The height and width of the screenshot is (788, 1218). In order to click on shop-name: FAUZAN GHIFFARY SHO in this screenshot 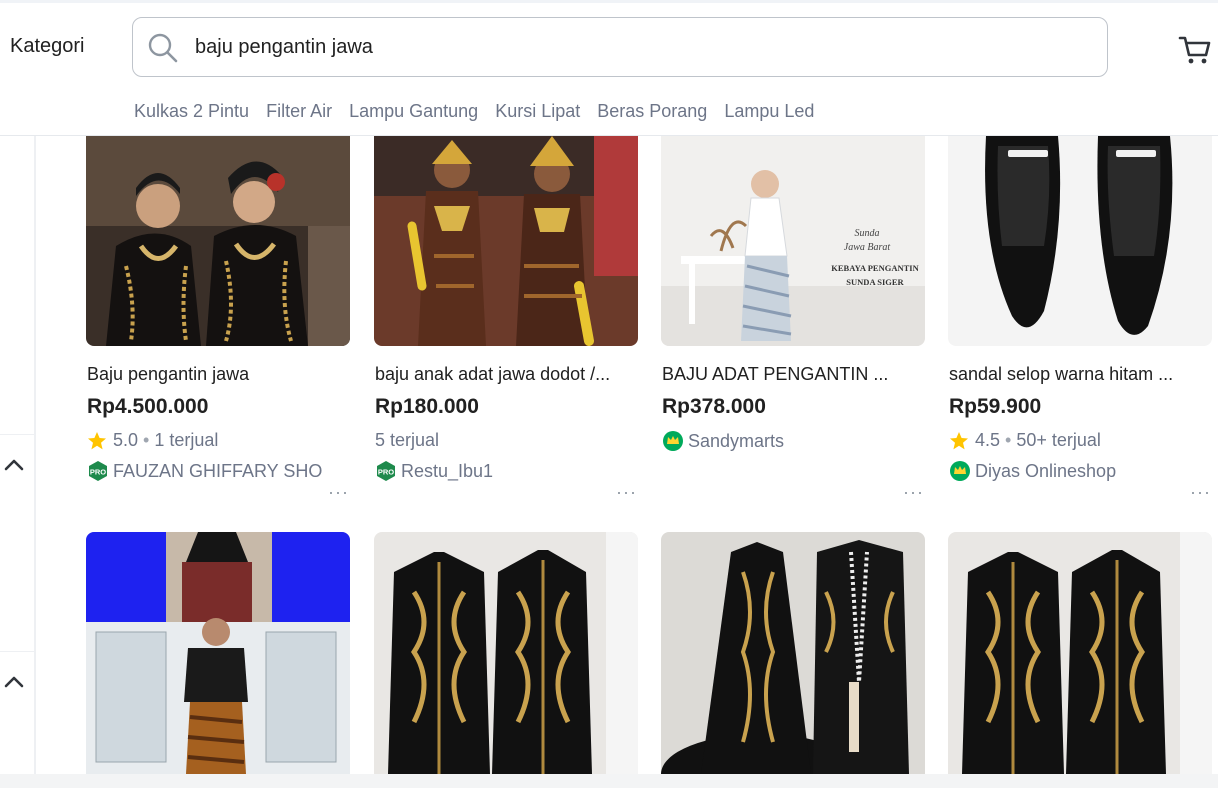, I will do `click(217, 471)`.